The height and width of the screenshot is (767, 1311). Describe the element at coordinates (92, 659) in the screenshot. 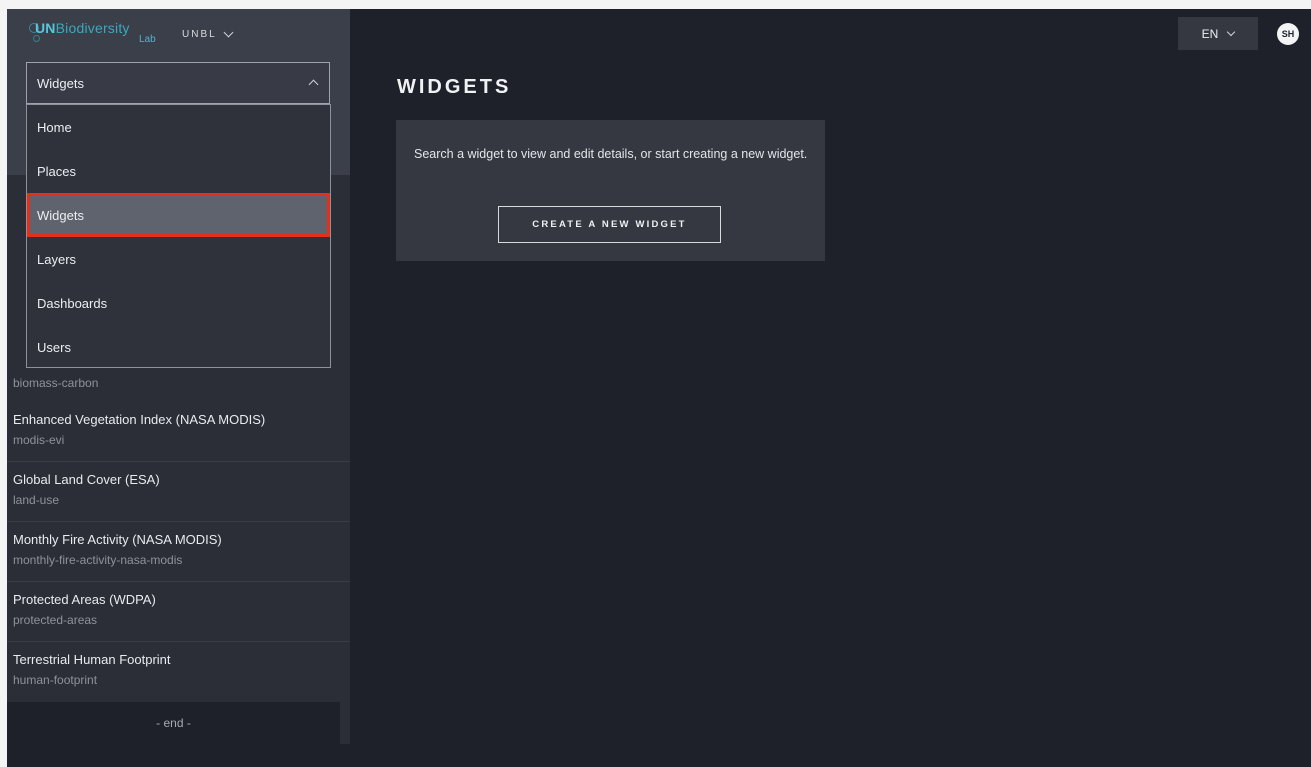

I see `layer-name: Terrestrial Human Footprint` at that location.